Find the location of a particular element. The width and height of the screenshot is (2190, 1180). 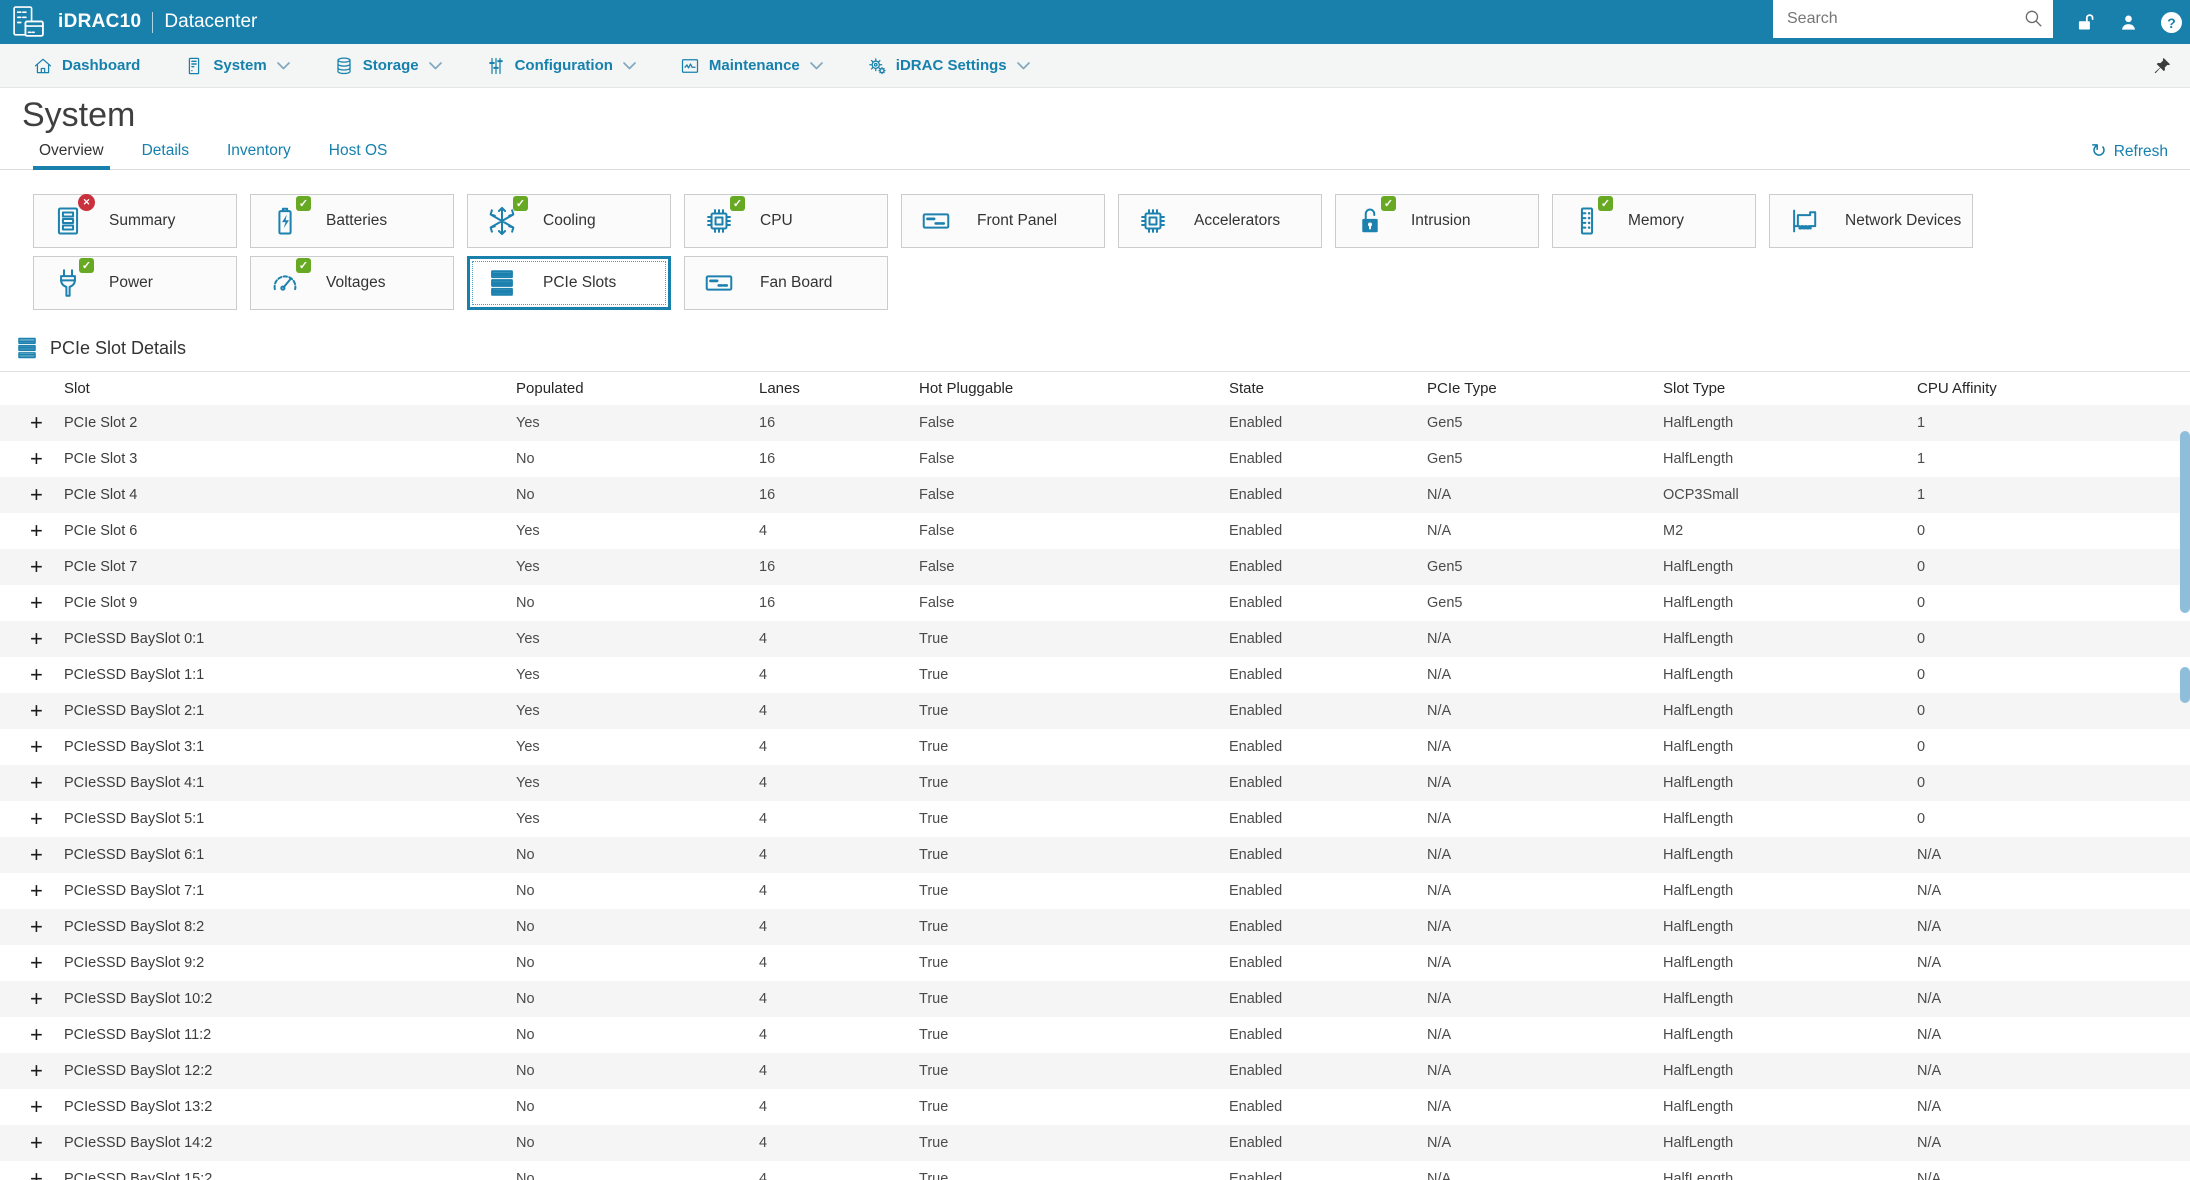

nav-item-maintenance: Maintenance is located at coordinates (751, 66).